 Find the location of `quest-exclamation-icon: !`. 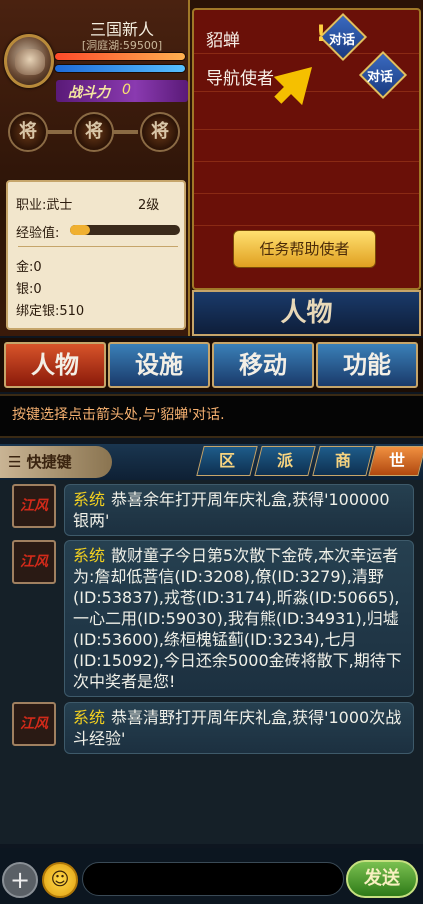

quest-exclamation-icon: ! is located at coordinates (321, 34).